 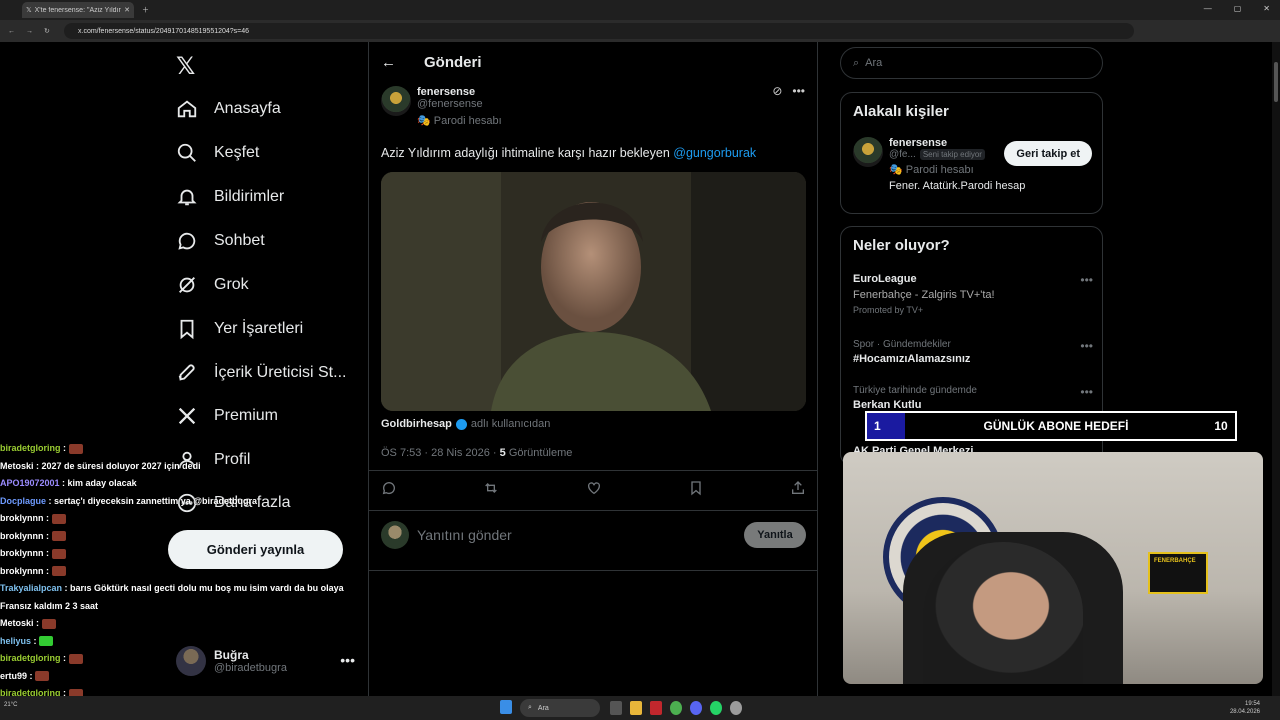 I want to click on minimize-button: —, so click(x=1208, y=8).